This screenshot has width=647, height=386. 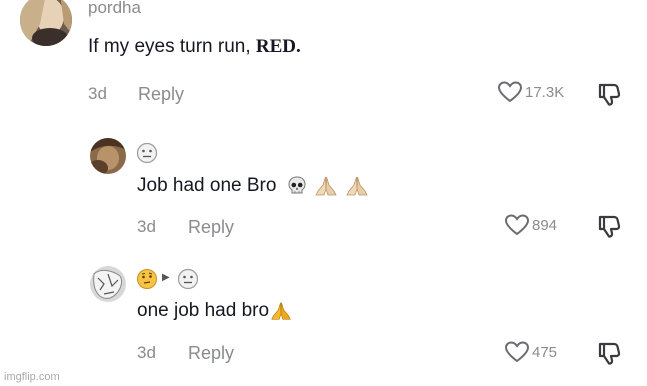 What do you see at coordinates (32, 377) in the screenshot?
I see `watermark: imgflip.com` at bounding box center [32, 377].